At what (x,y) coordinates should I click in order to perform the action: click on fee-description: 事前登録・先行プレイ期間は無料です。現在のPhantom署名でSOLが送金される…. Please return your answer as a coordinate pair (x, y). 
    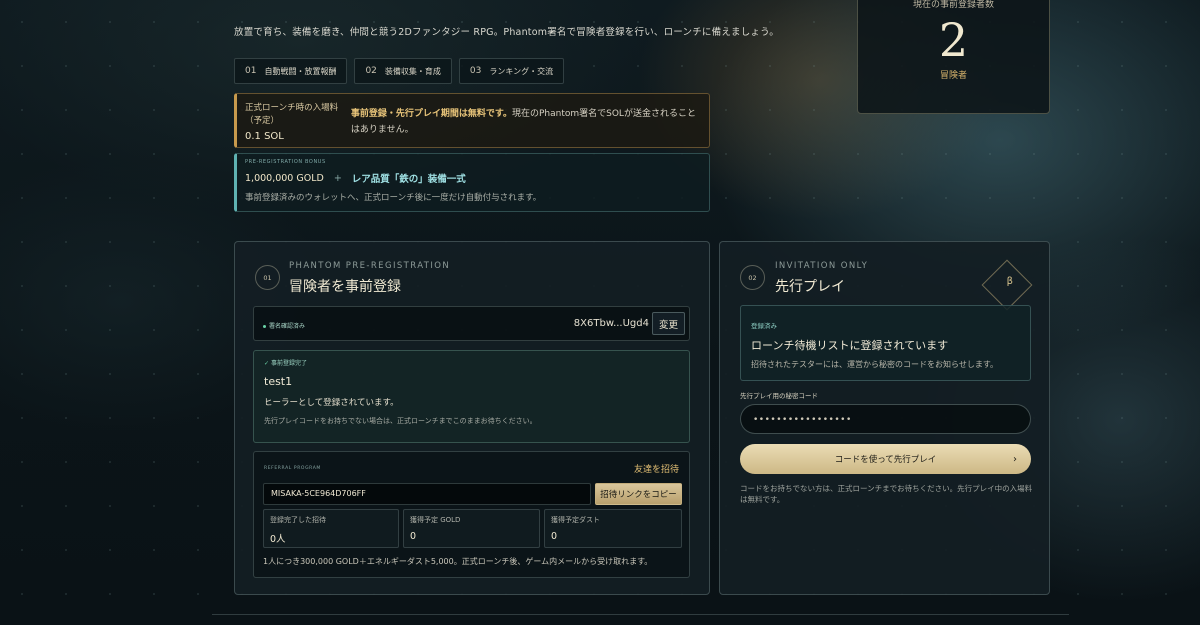
    Looking at the image, I should click on (527, 120).